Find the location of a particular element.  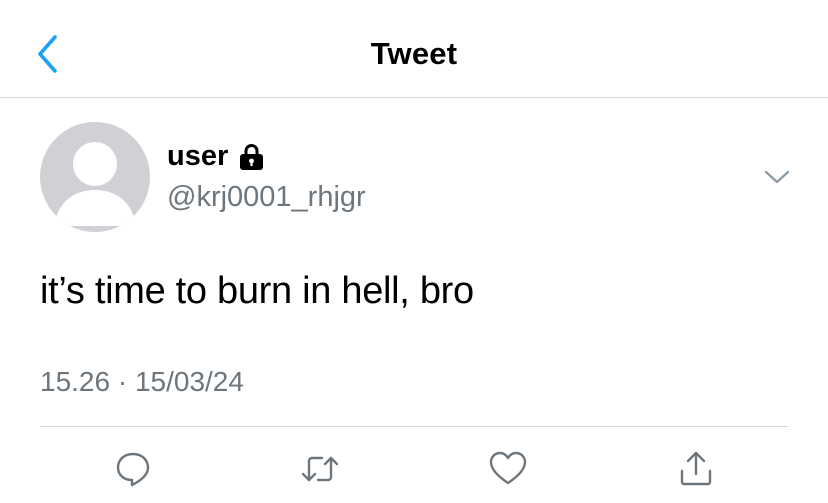

reply-button is located at coordinates (133, 469).